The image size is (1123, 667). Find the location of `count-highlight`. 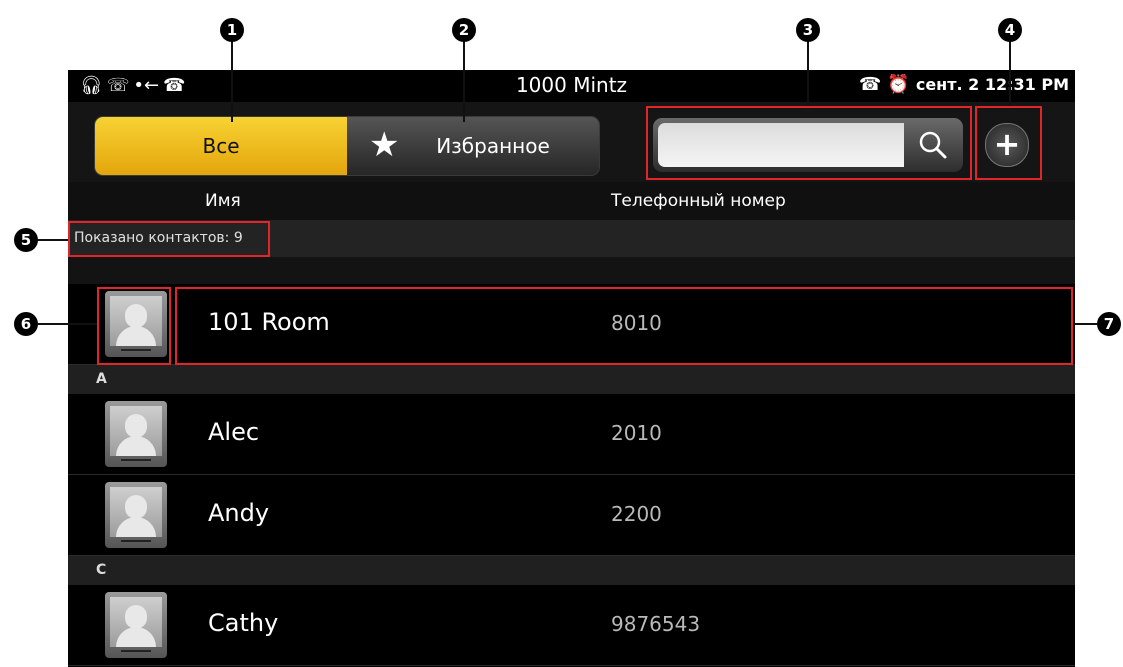

count-highlight is located at coordinates (169, 239).